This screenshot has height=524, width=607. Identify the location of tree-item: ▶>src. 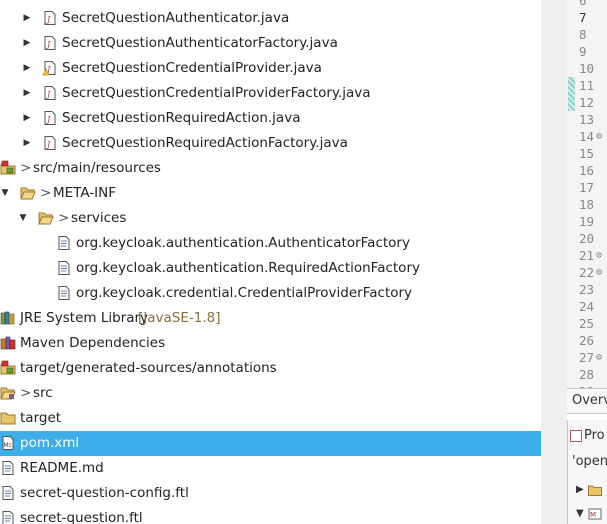
(270, 393).